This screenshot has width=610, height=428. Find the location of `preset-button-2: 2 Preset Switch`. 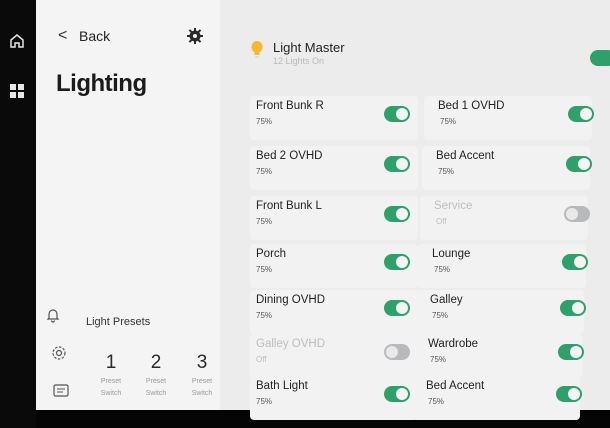

preset-button-2: 2 Preset Switch is located at coordinates (156, 371).